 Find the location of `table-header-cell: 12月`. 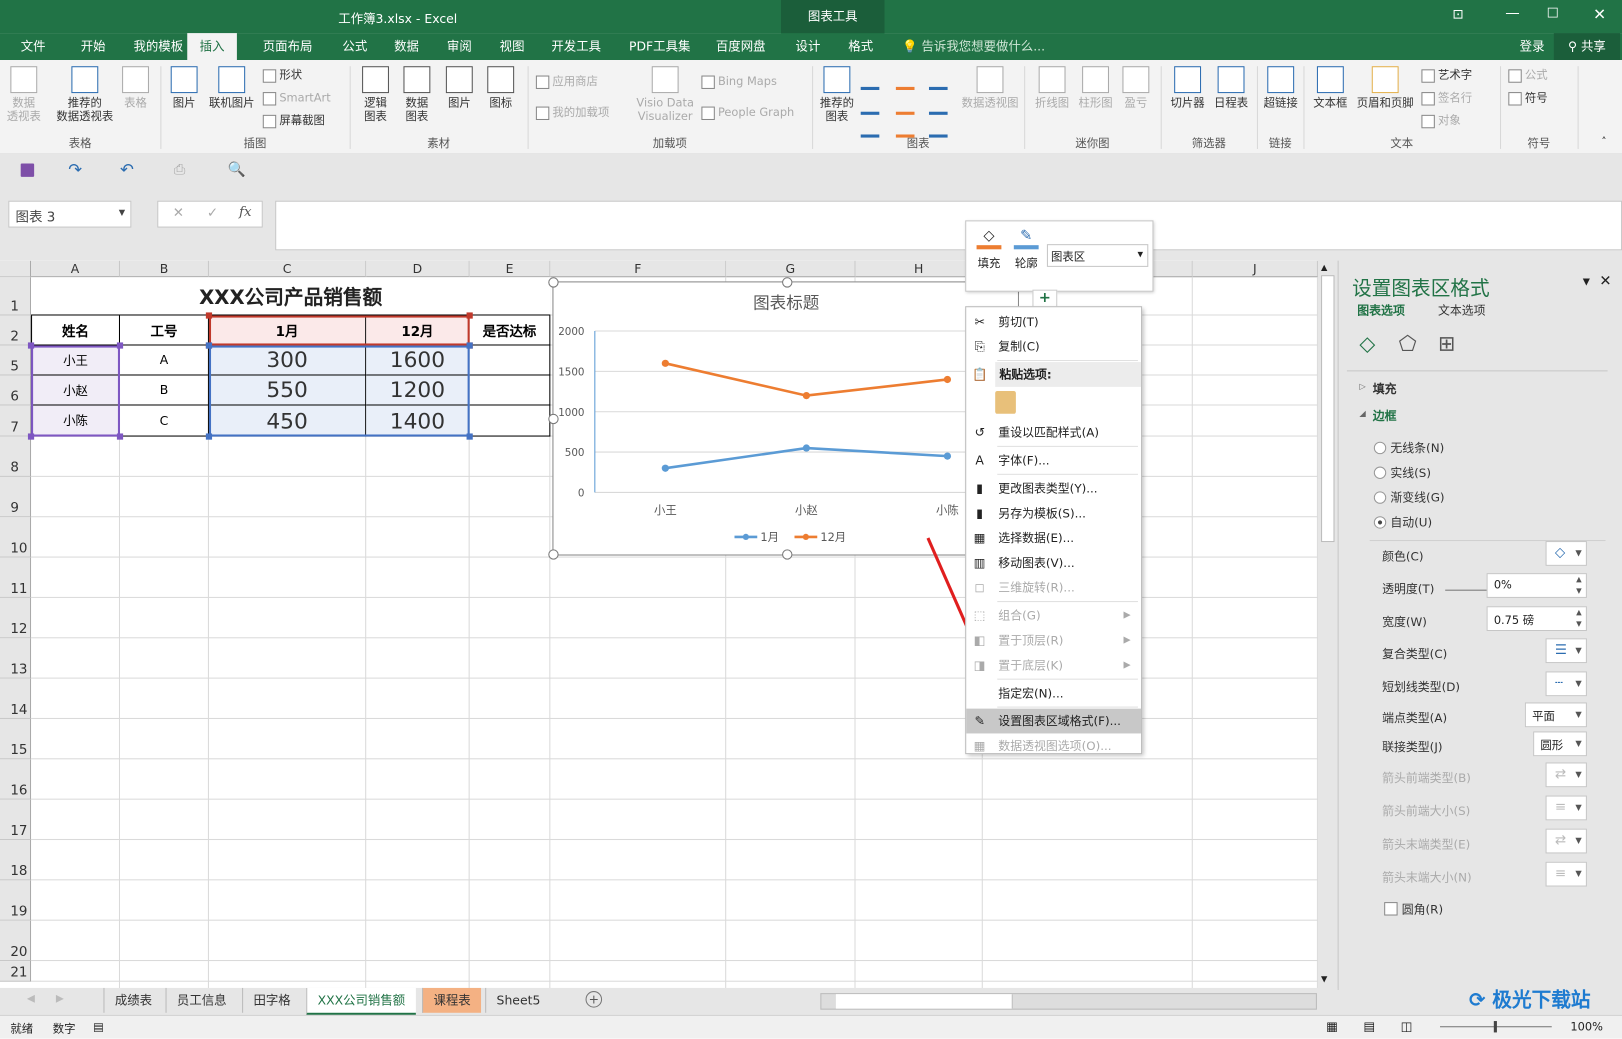

table-header-cell: 12月 is located at coordinates (418, 330).